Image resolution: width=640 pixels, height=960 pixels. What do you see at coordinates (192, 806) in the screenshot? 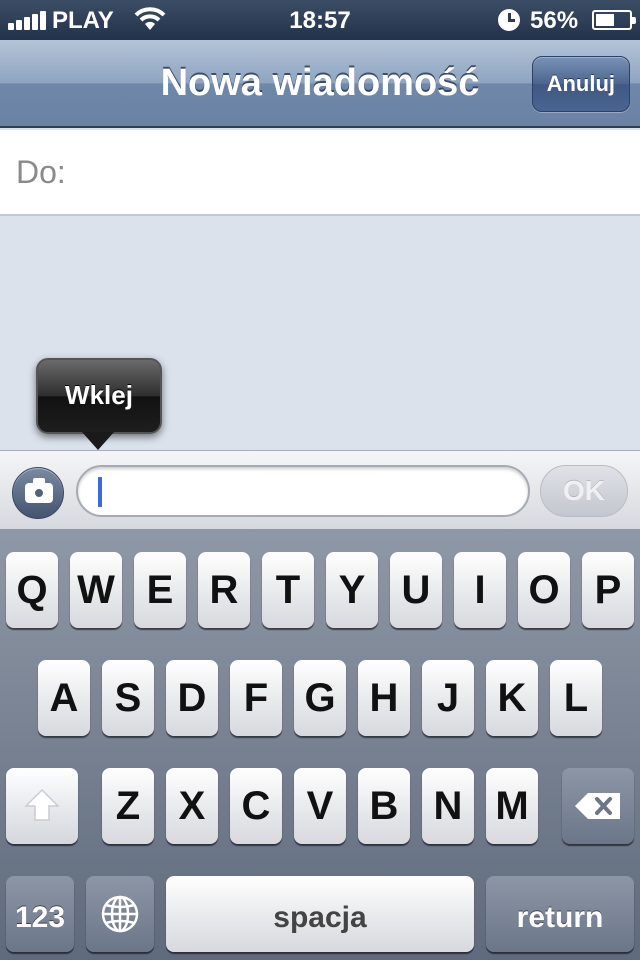
I see `key-x: X` at bounding box center [192, 806].